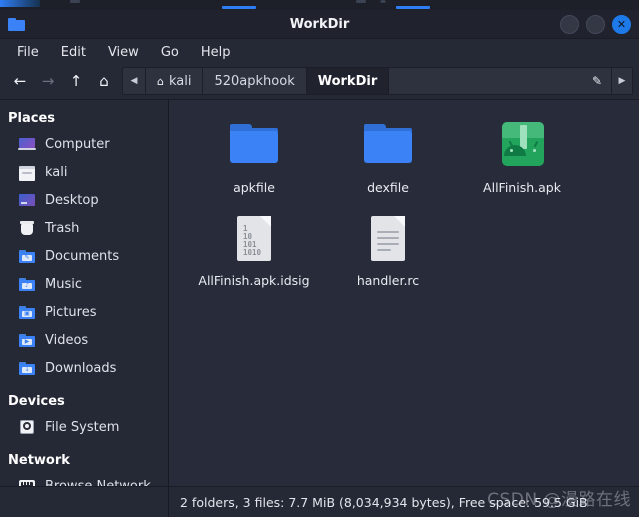 This screenshot has width=639, height=517. What do you see at coordinates (28, 52) in the screenshot?
I see `menu-file: File` at bounding box center [28, 52].